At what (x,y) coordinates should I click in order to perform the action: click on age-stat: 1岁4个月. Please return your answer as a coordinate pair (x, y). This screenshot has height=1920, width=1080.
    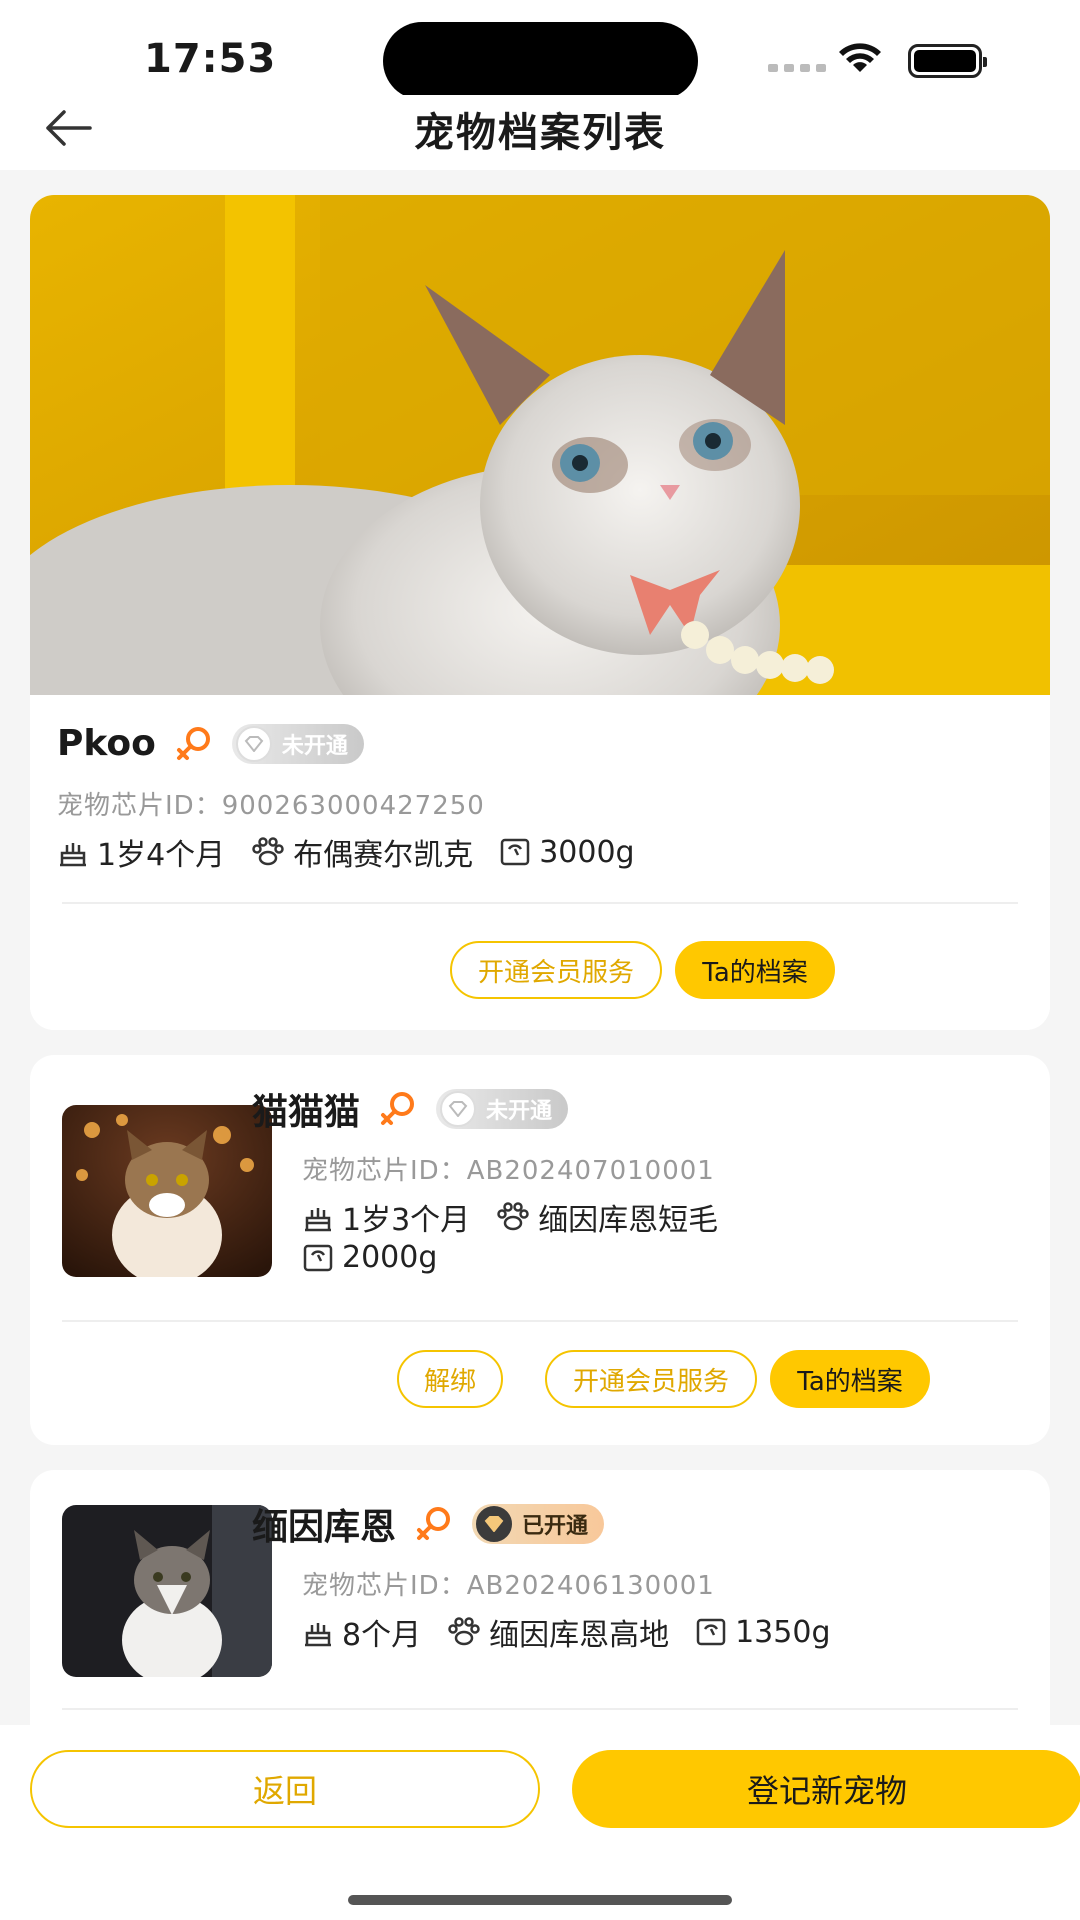
    Looking at the image, I should click on (141, 852).